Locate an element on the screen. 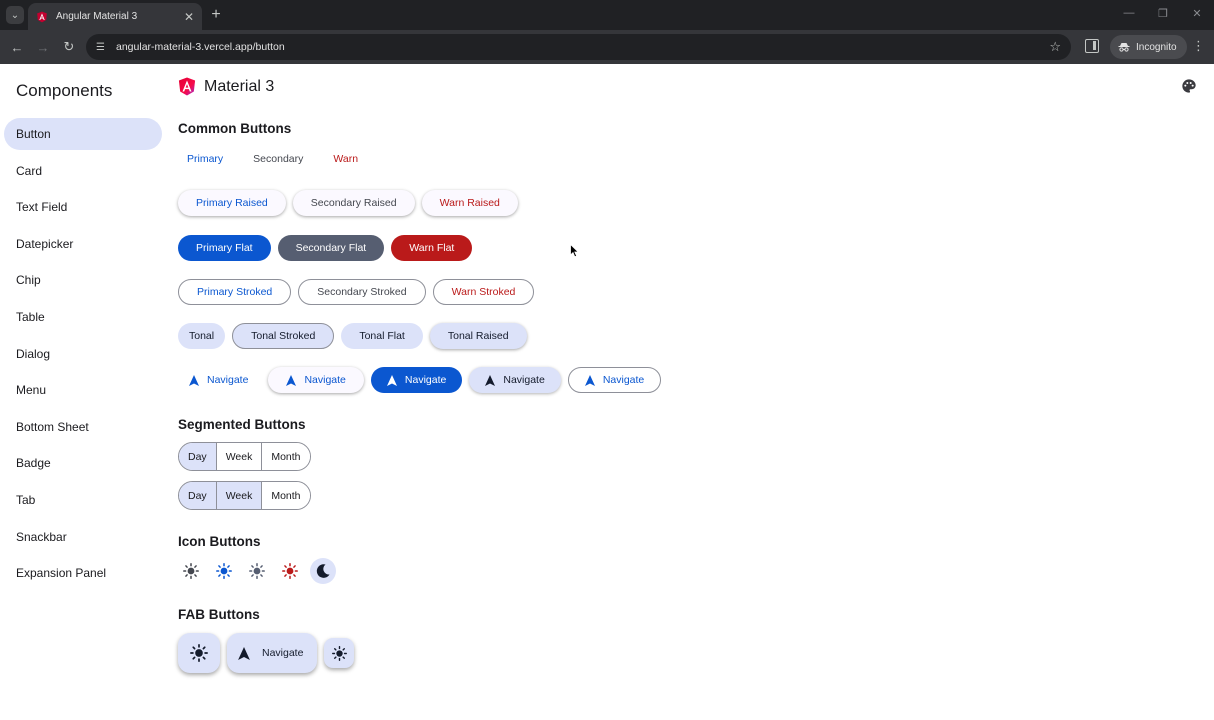 The image size is (1214, 720). restore-icon: ❐ is located at coordinates (1163, 13).